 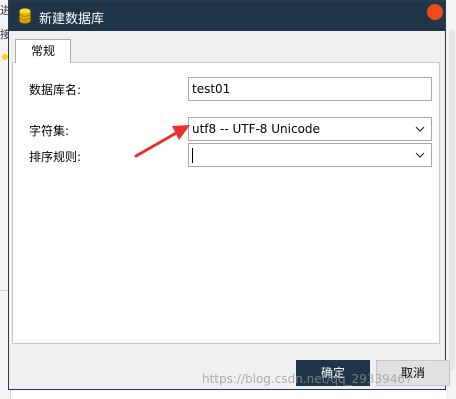 I want to click on background-app-right, so click(x=451, y=199).